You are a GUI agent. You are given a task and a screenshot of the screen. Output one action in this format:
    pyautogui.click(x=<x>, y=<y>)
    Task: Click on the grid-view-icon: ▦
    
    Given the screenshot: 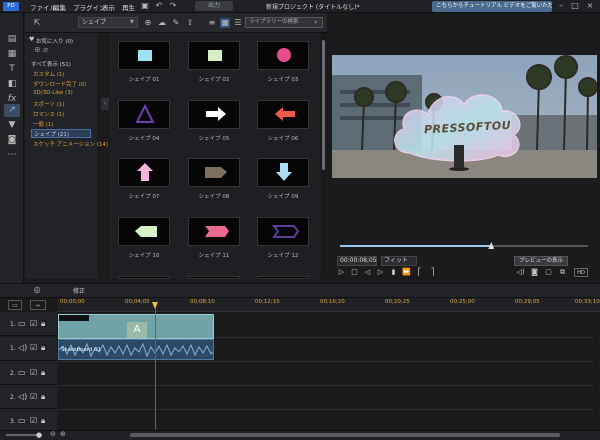 What is the action you would take?
    pyautogui.click(x=225, y=23)
    